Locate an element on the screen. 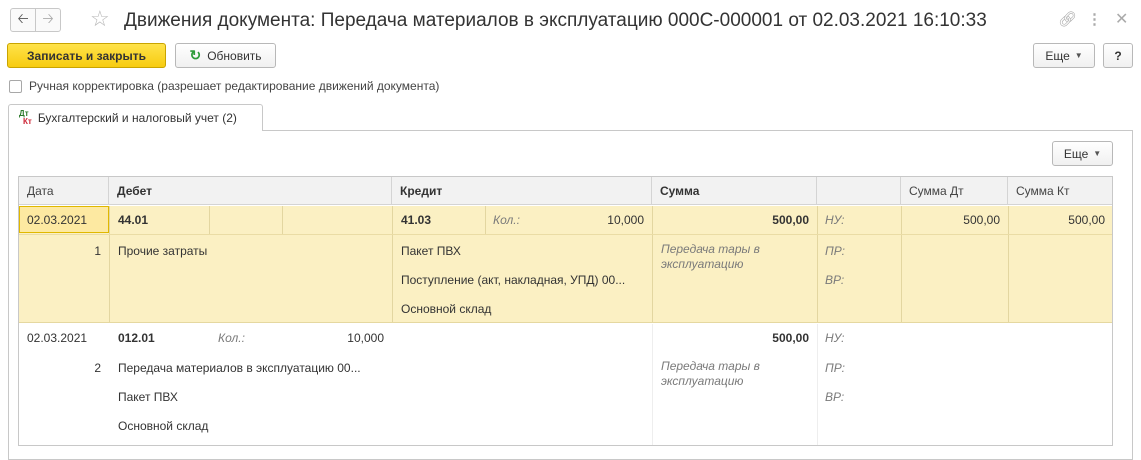 Image resolution: width=1141 pixels, height=460 pixels. credit-account: 41.03 is located at coordinates (416, 220).